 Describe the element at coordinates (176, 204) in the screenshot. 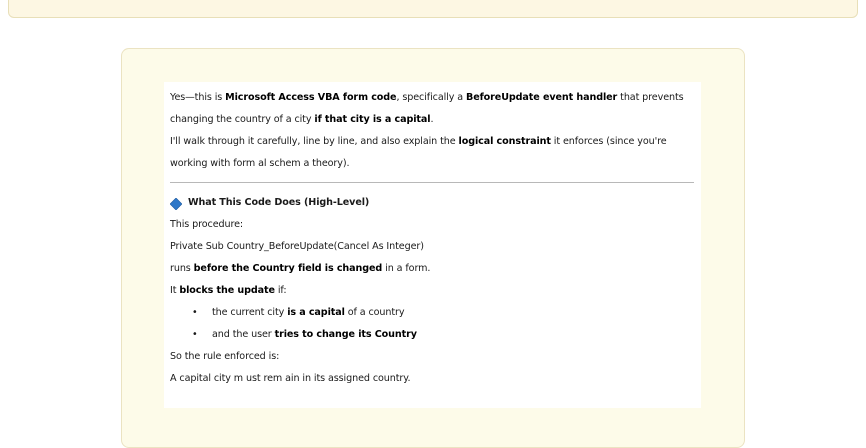

I see `blue-diamond-icon` at that location.